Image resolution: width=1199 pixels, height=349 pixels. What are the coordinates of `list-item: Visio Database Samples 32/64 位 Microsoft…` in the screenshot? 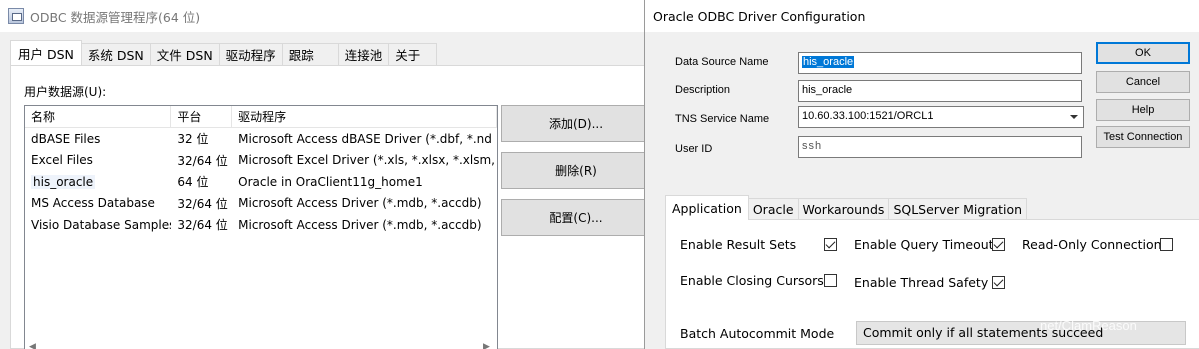 It's located at (261, 225).